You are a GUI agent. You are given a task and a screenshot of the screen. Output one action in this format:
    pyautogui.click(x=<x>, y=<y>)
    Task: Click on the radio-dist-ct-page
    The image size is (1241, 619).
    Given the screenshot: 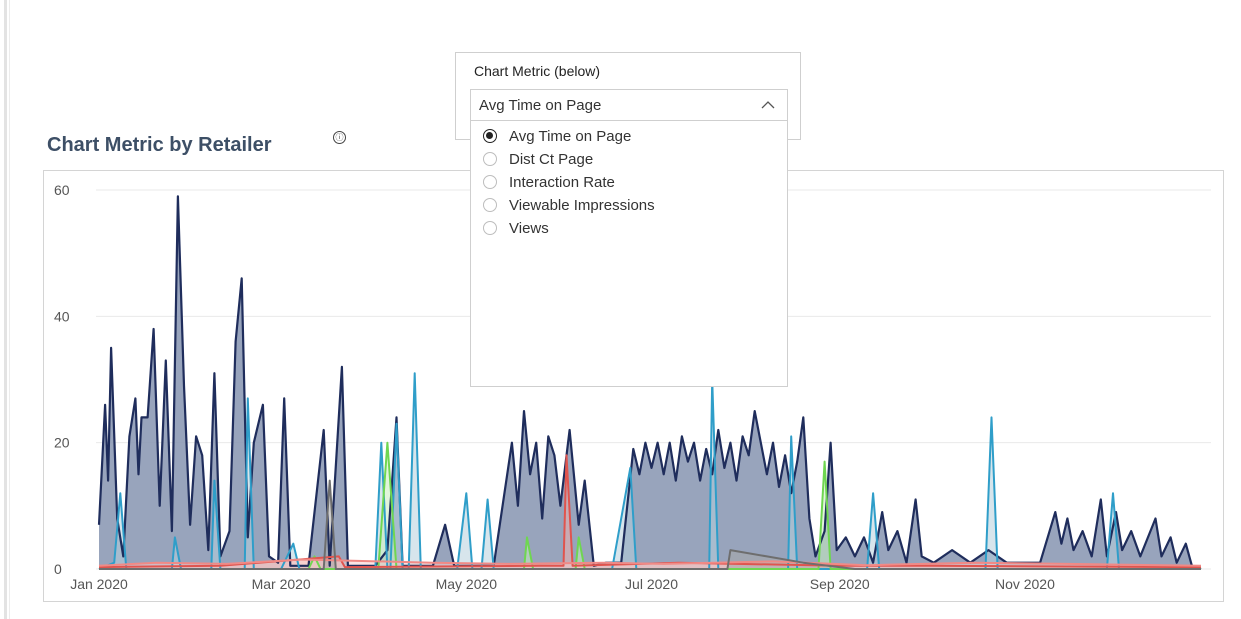 What is the action you would take?
    pyautogui.click(x=490, y=159)
    